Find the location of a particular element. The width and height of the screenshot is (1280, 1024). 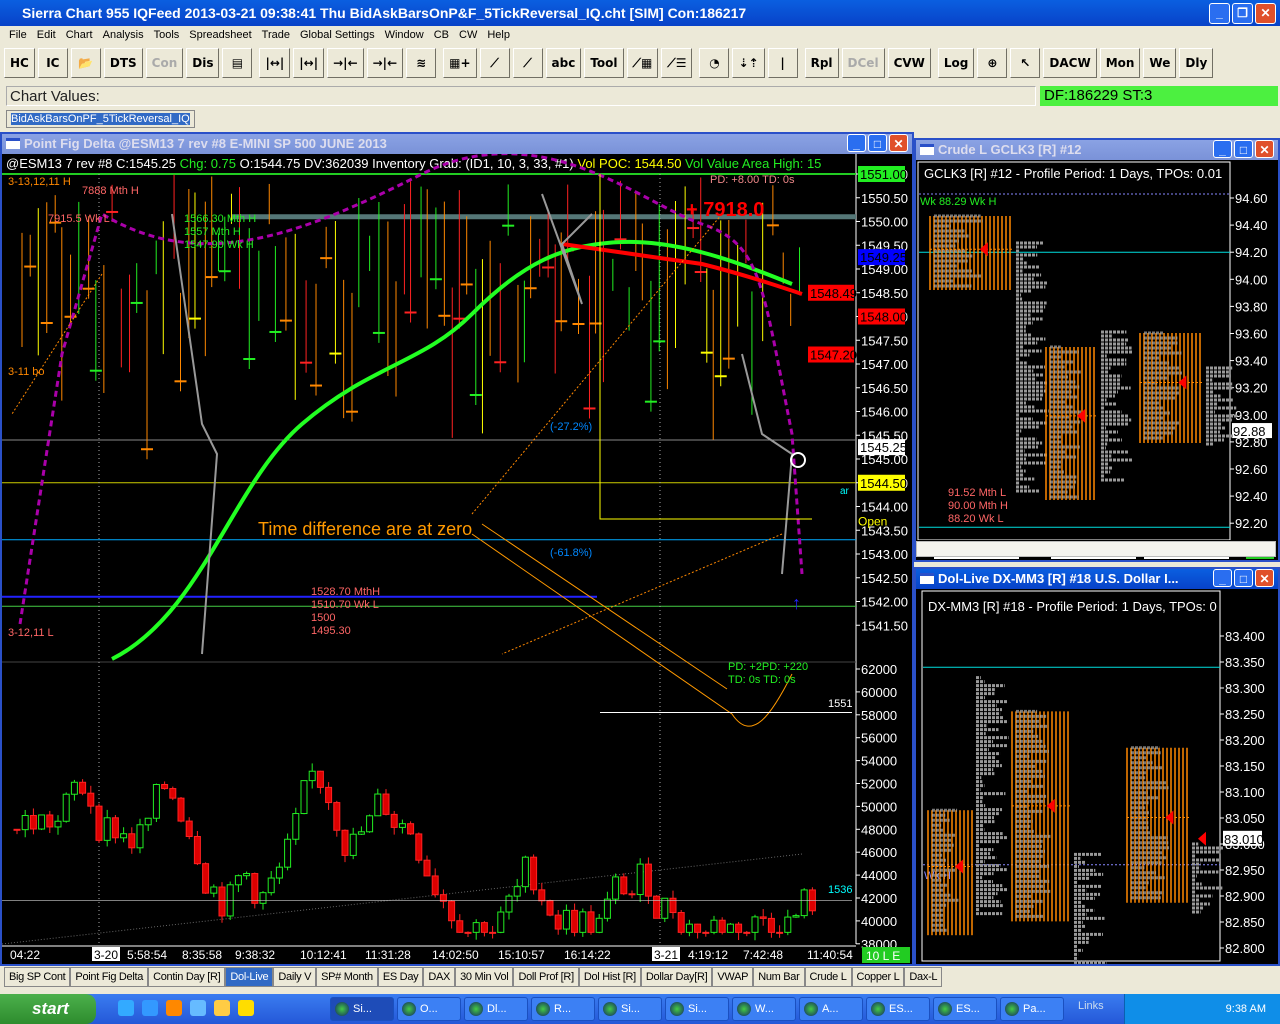

tab-dax-l: Dax-L is located at coordinates (923, 977).